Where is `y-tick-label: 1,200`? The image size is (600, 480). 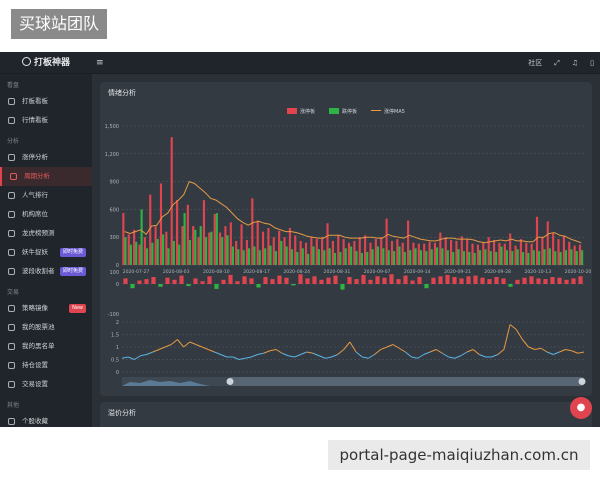 y-tick-label: 1,200 is located at coordinates (112, 155).